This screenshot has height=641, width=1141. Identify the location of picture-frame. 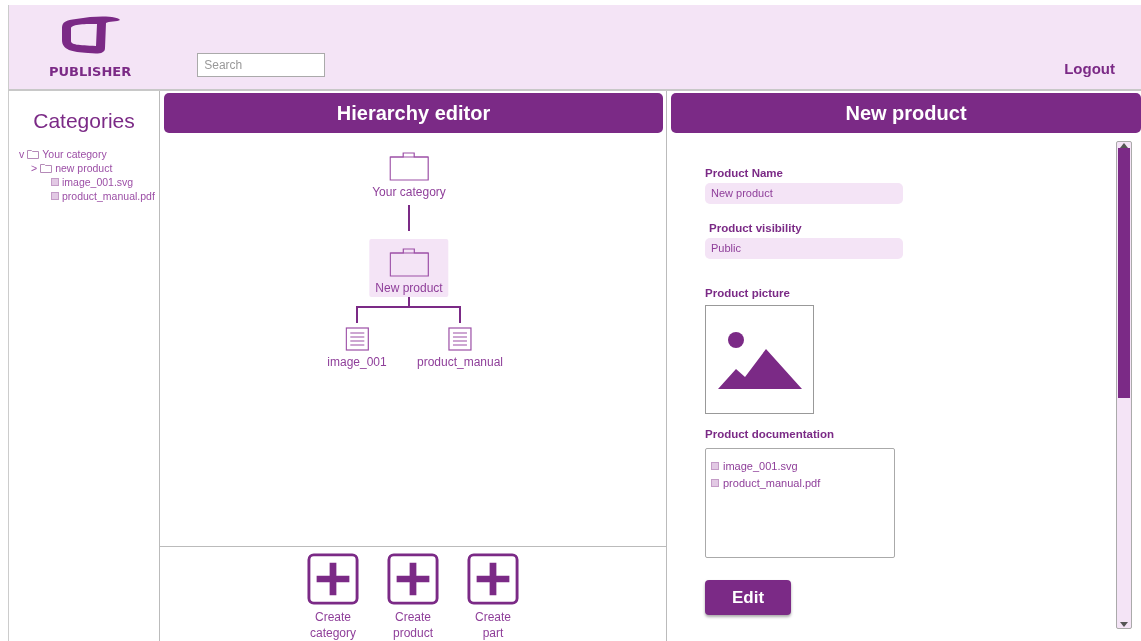
(759, 359).